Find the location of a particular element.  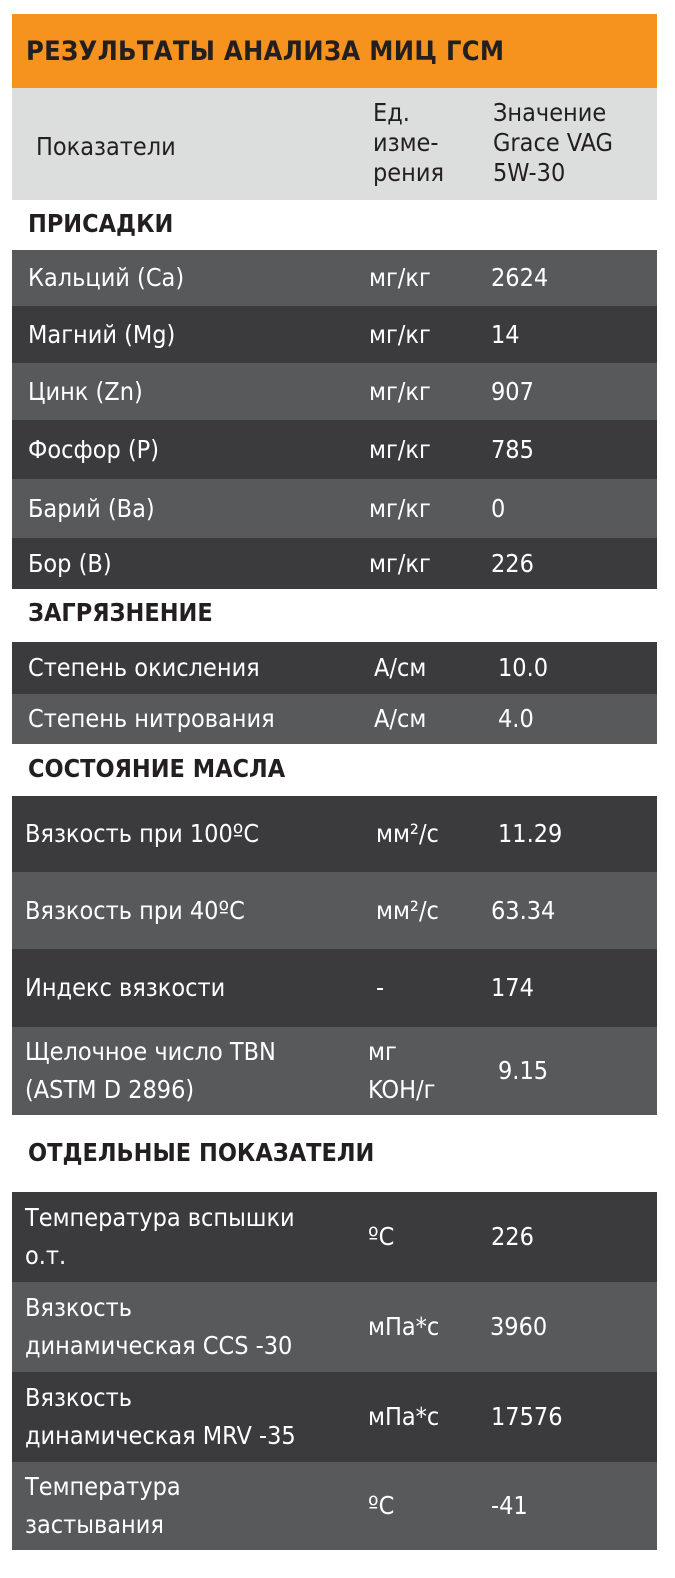

table-title: РЕЗУЛЬТАТЫ АНАЛИЗА МИЦ ГСМ is located at coordinates (265, 51).